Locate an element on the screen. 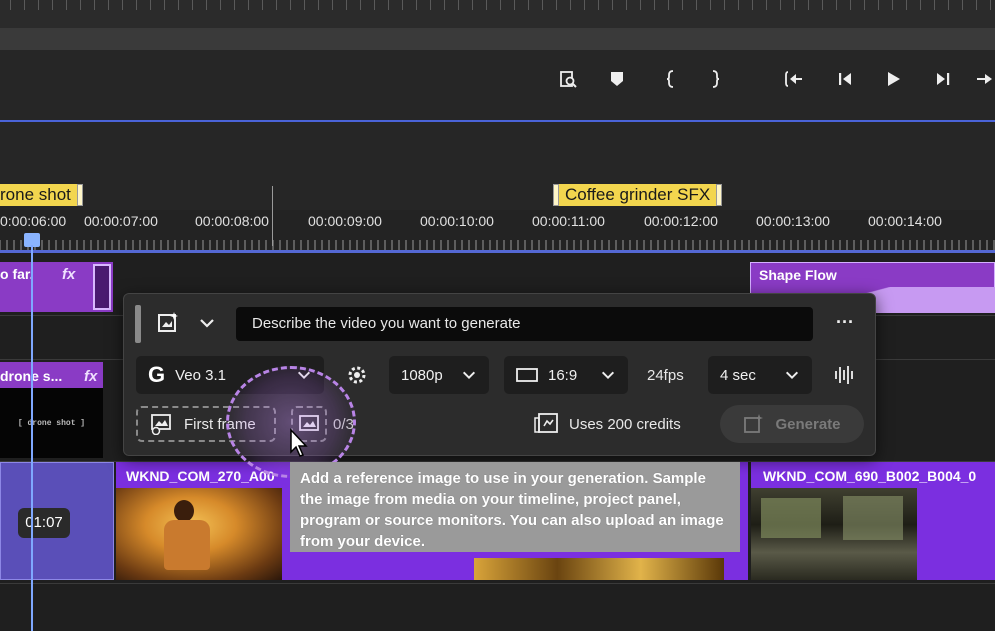 This screenshot has width=995, height=631. audio-waveform-icon is located at coordinates (845, 375).